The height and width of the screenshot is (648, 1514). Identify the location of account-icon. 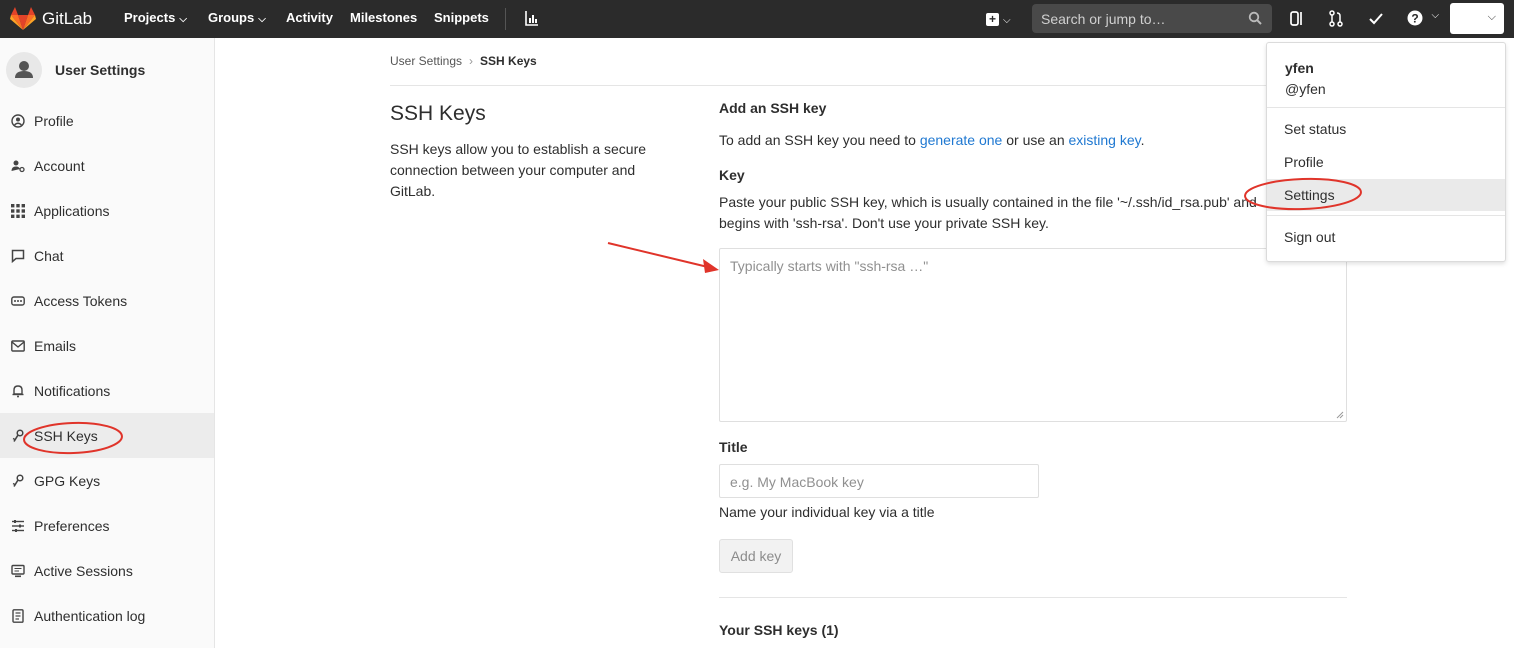
(18, 166).